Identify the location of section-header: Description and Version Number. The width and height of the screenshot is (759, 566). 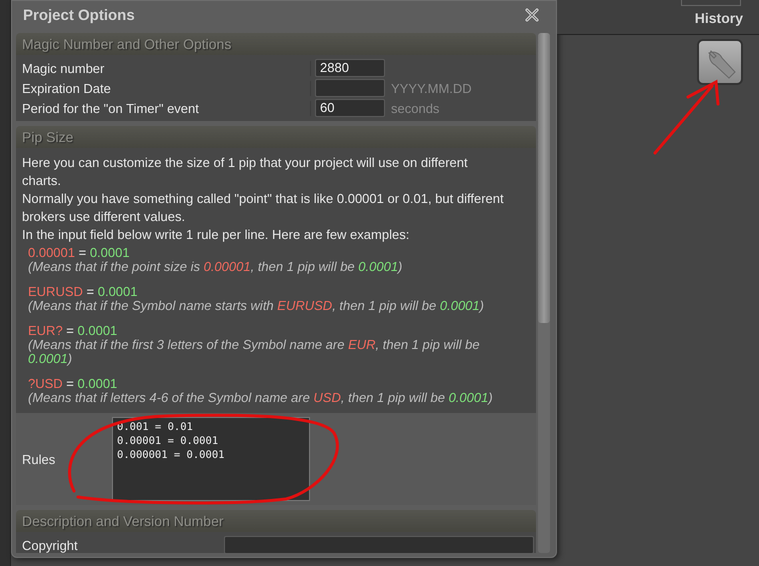
(276, 521).